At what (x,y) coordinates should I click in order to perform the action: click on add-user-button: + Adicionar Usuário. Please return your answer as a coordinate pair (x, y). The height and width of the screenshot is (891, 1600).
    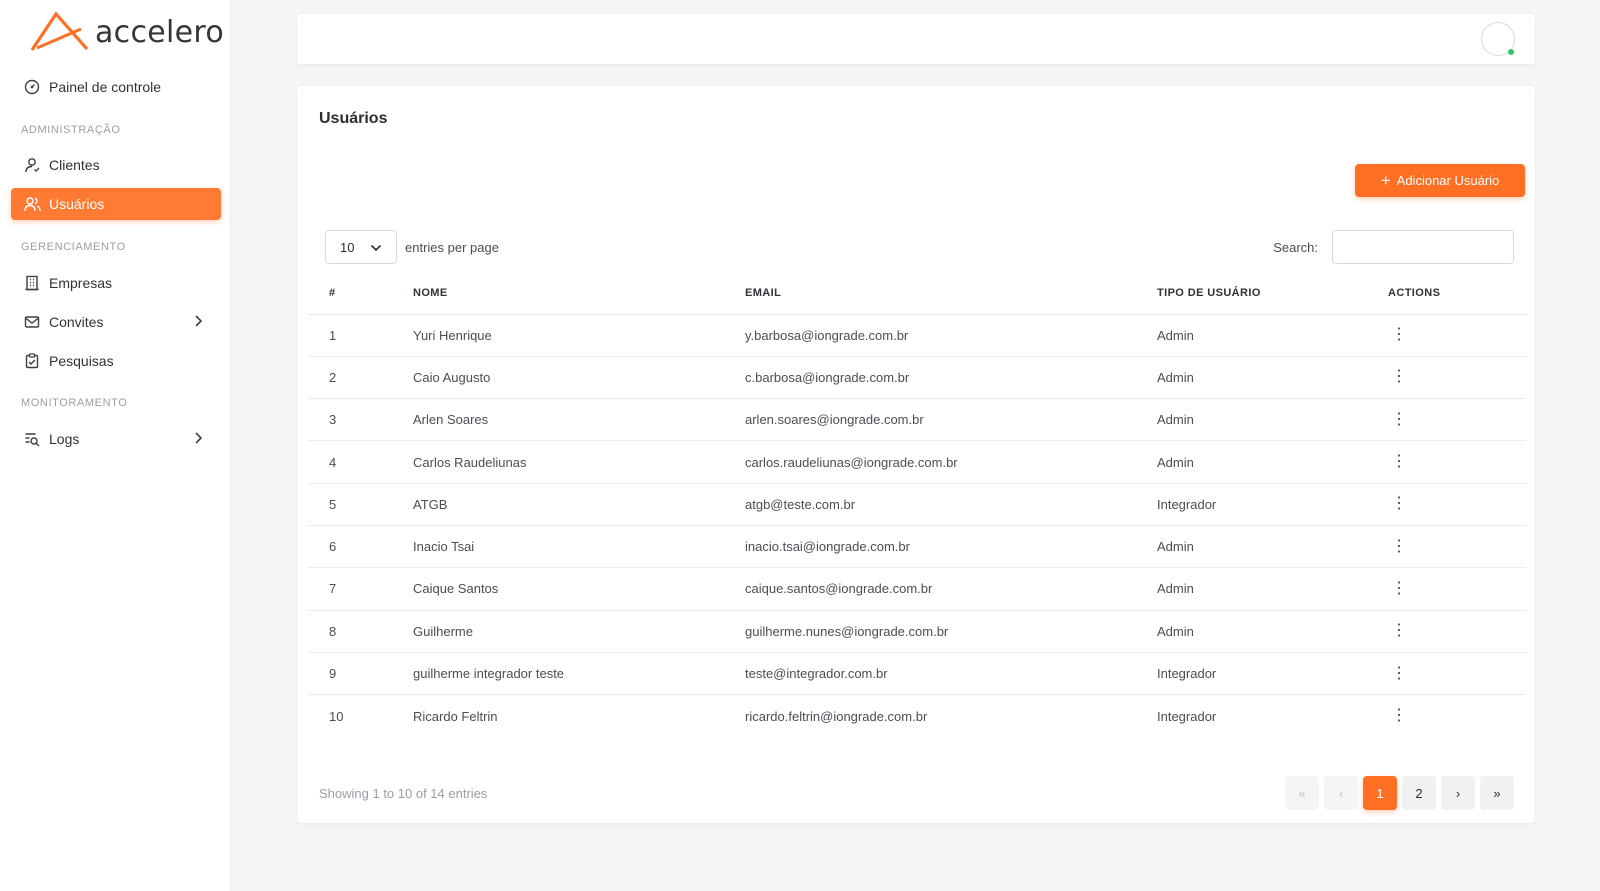
    Looking at the image, I should click on (1440, 180).